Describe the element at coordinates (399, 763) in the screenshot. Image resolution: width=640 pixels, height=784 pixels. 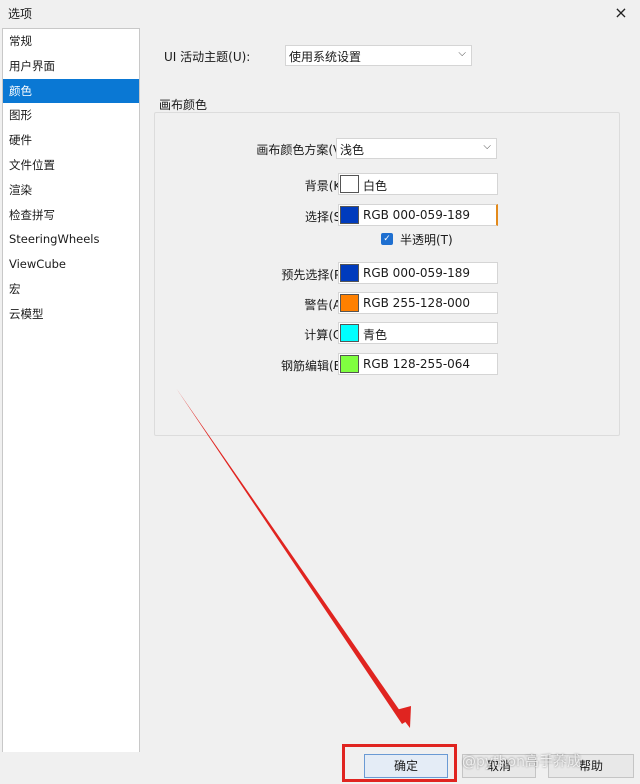
I see `highlight-box` at that location.